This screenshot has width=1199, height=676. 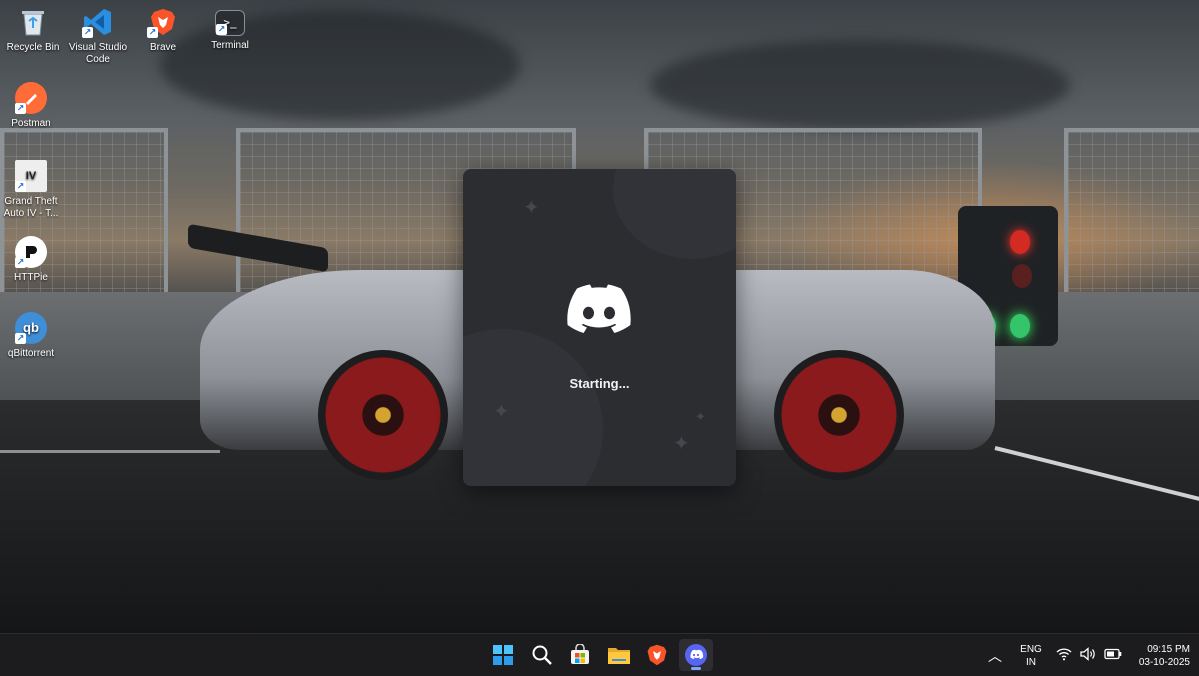 I want to click on wallpaper-cloud, so click(x=860, y=85).